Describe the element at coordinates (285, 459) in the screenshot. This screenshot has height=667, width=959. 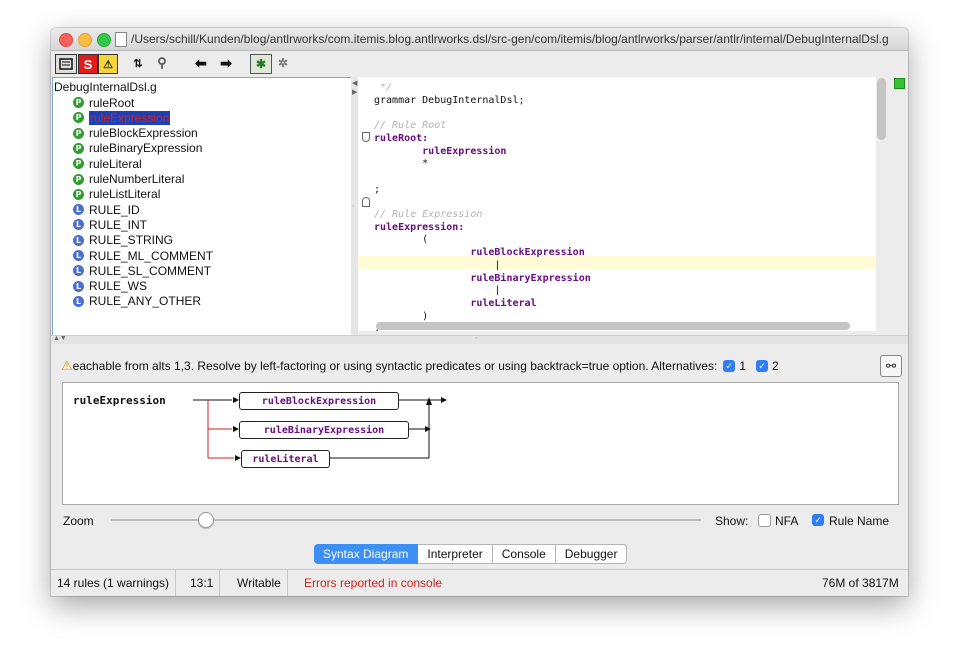
I see `diagram-alt-literal: ruleLiteral` at that location.